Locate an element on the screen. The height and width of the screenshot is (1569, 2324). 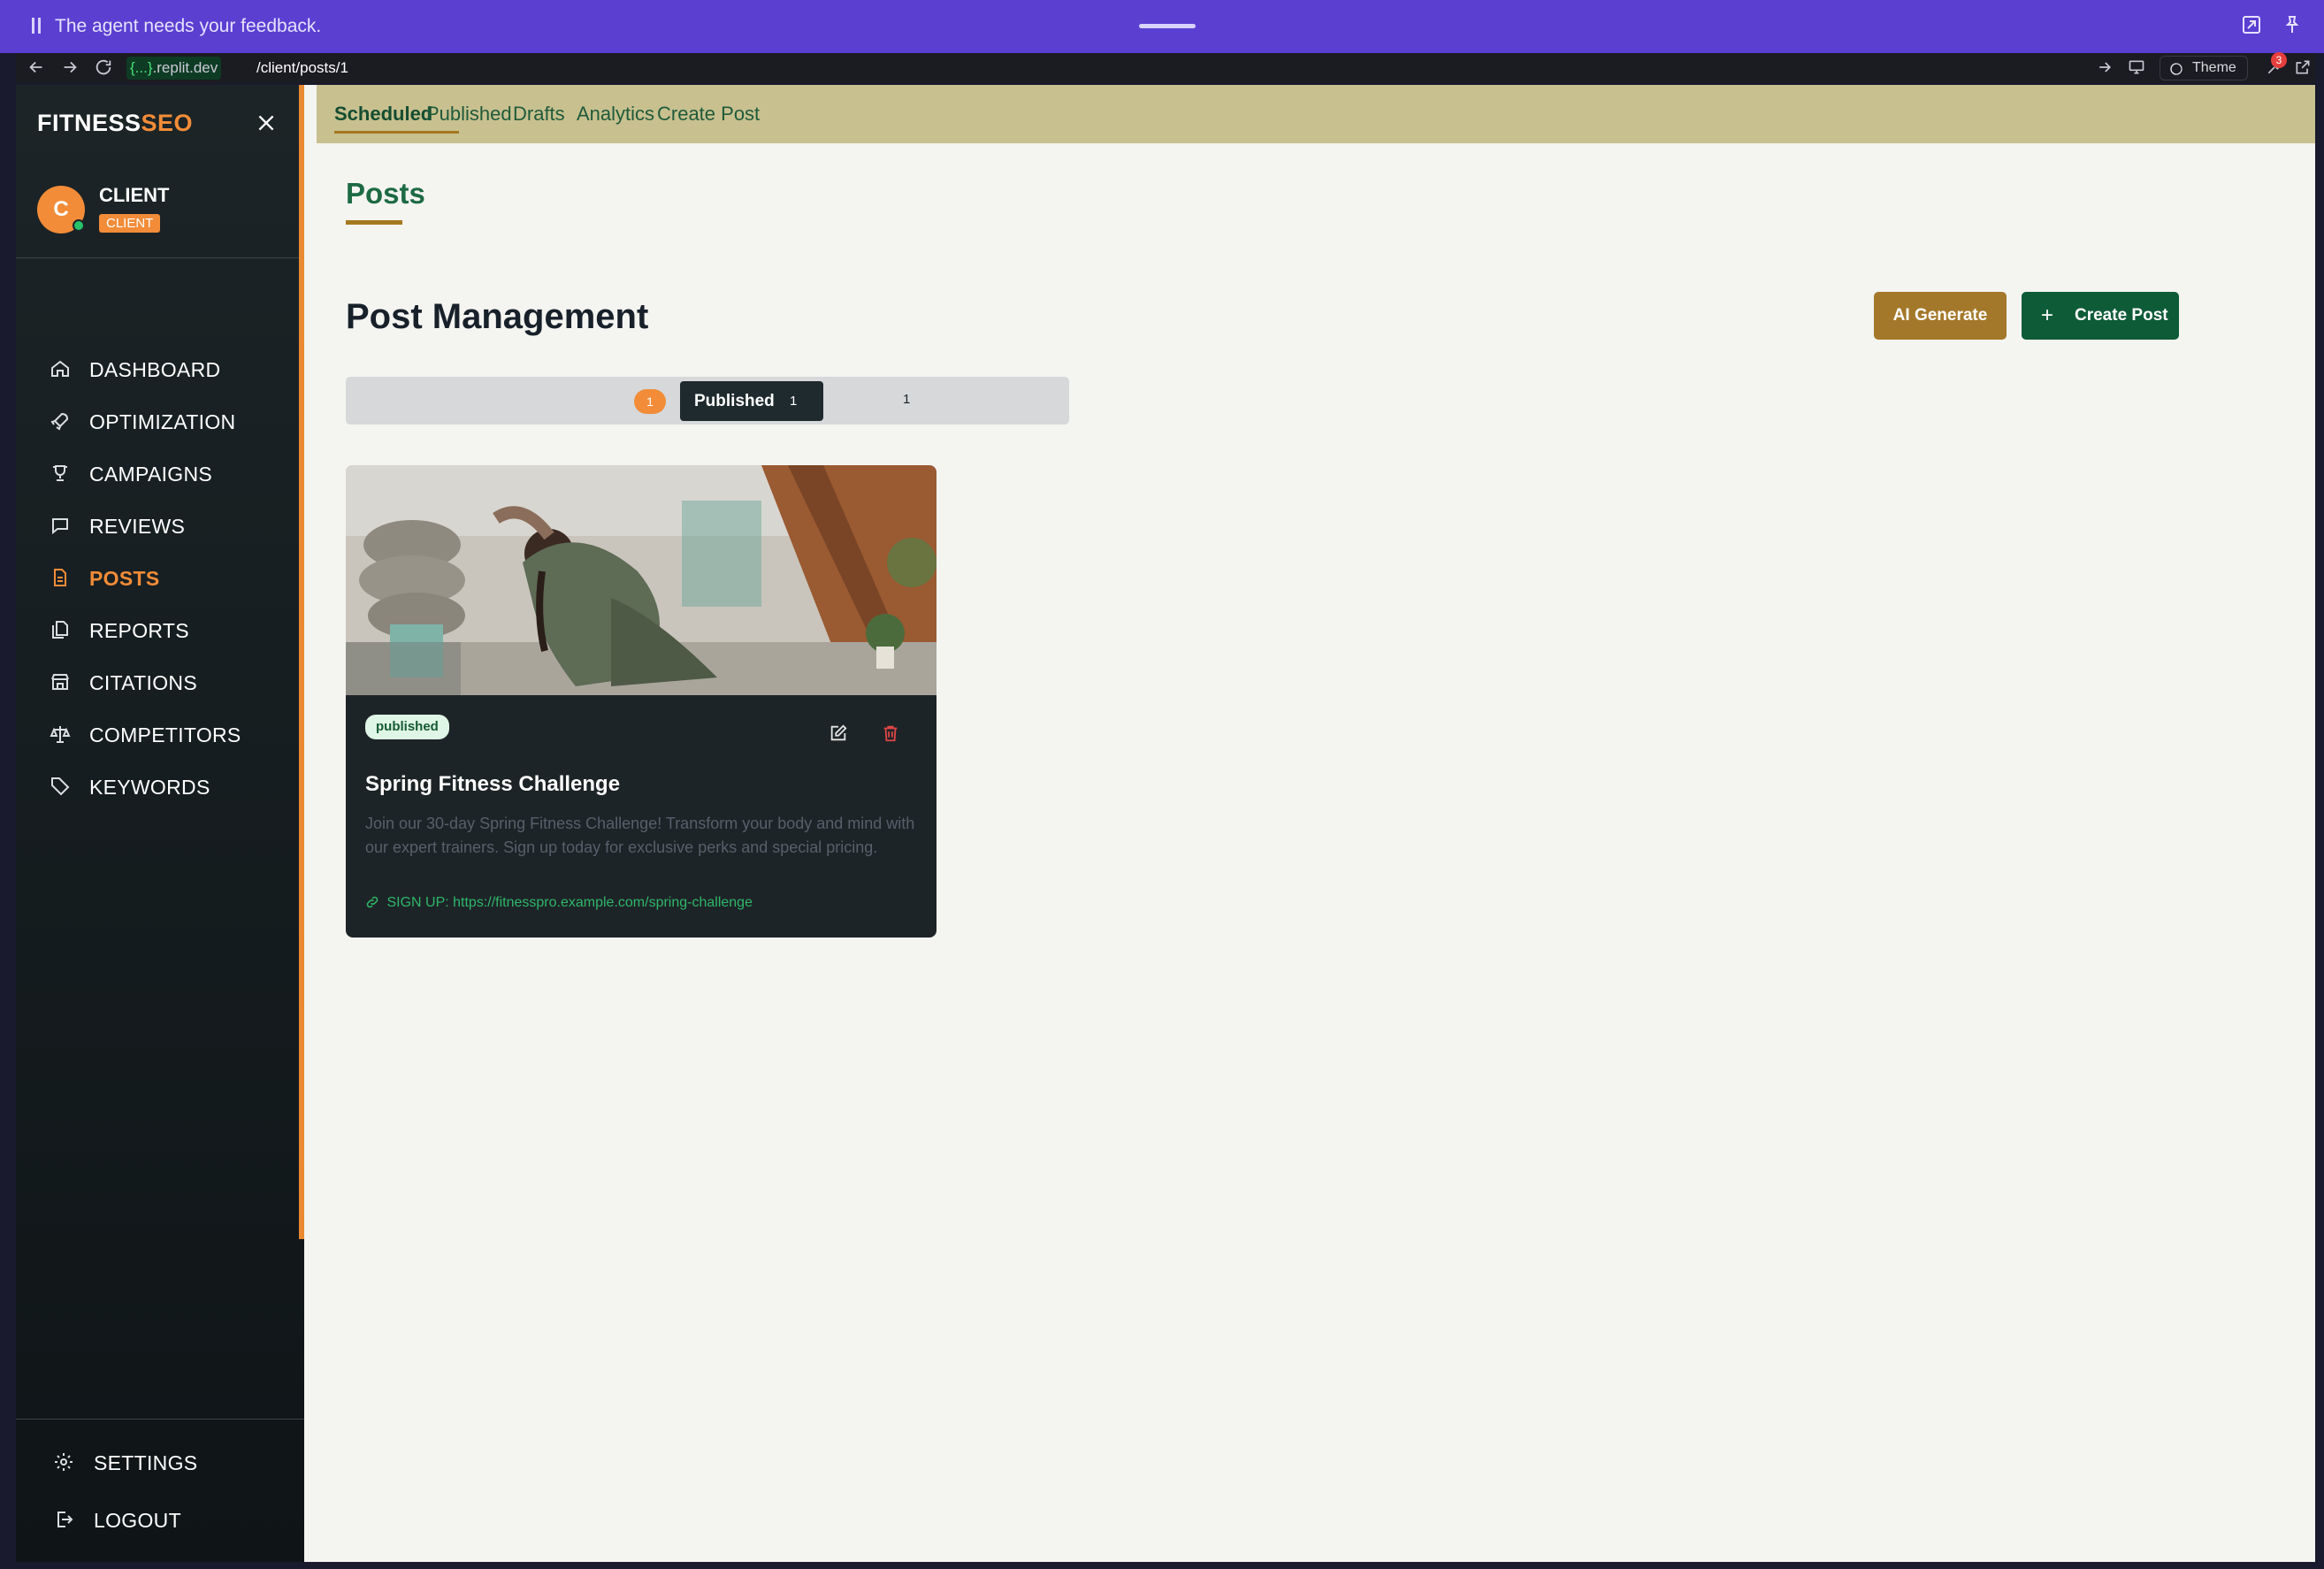
reload-icon is located at coordinates (104, 68).